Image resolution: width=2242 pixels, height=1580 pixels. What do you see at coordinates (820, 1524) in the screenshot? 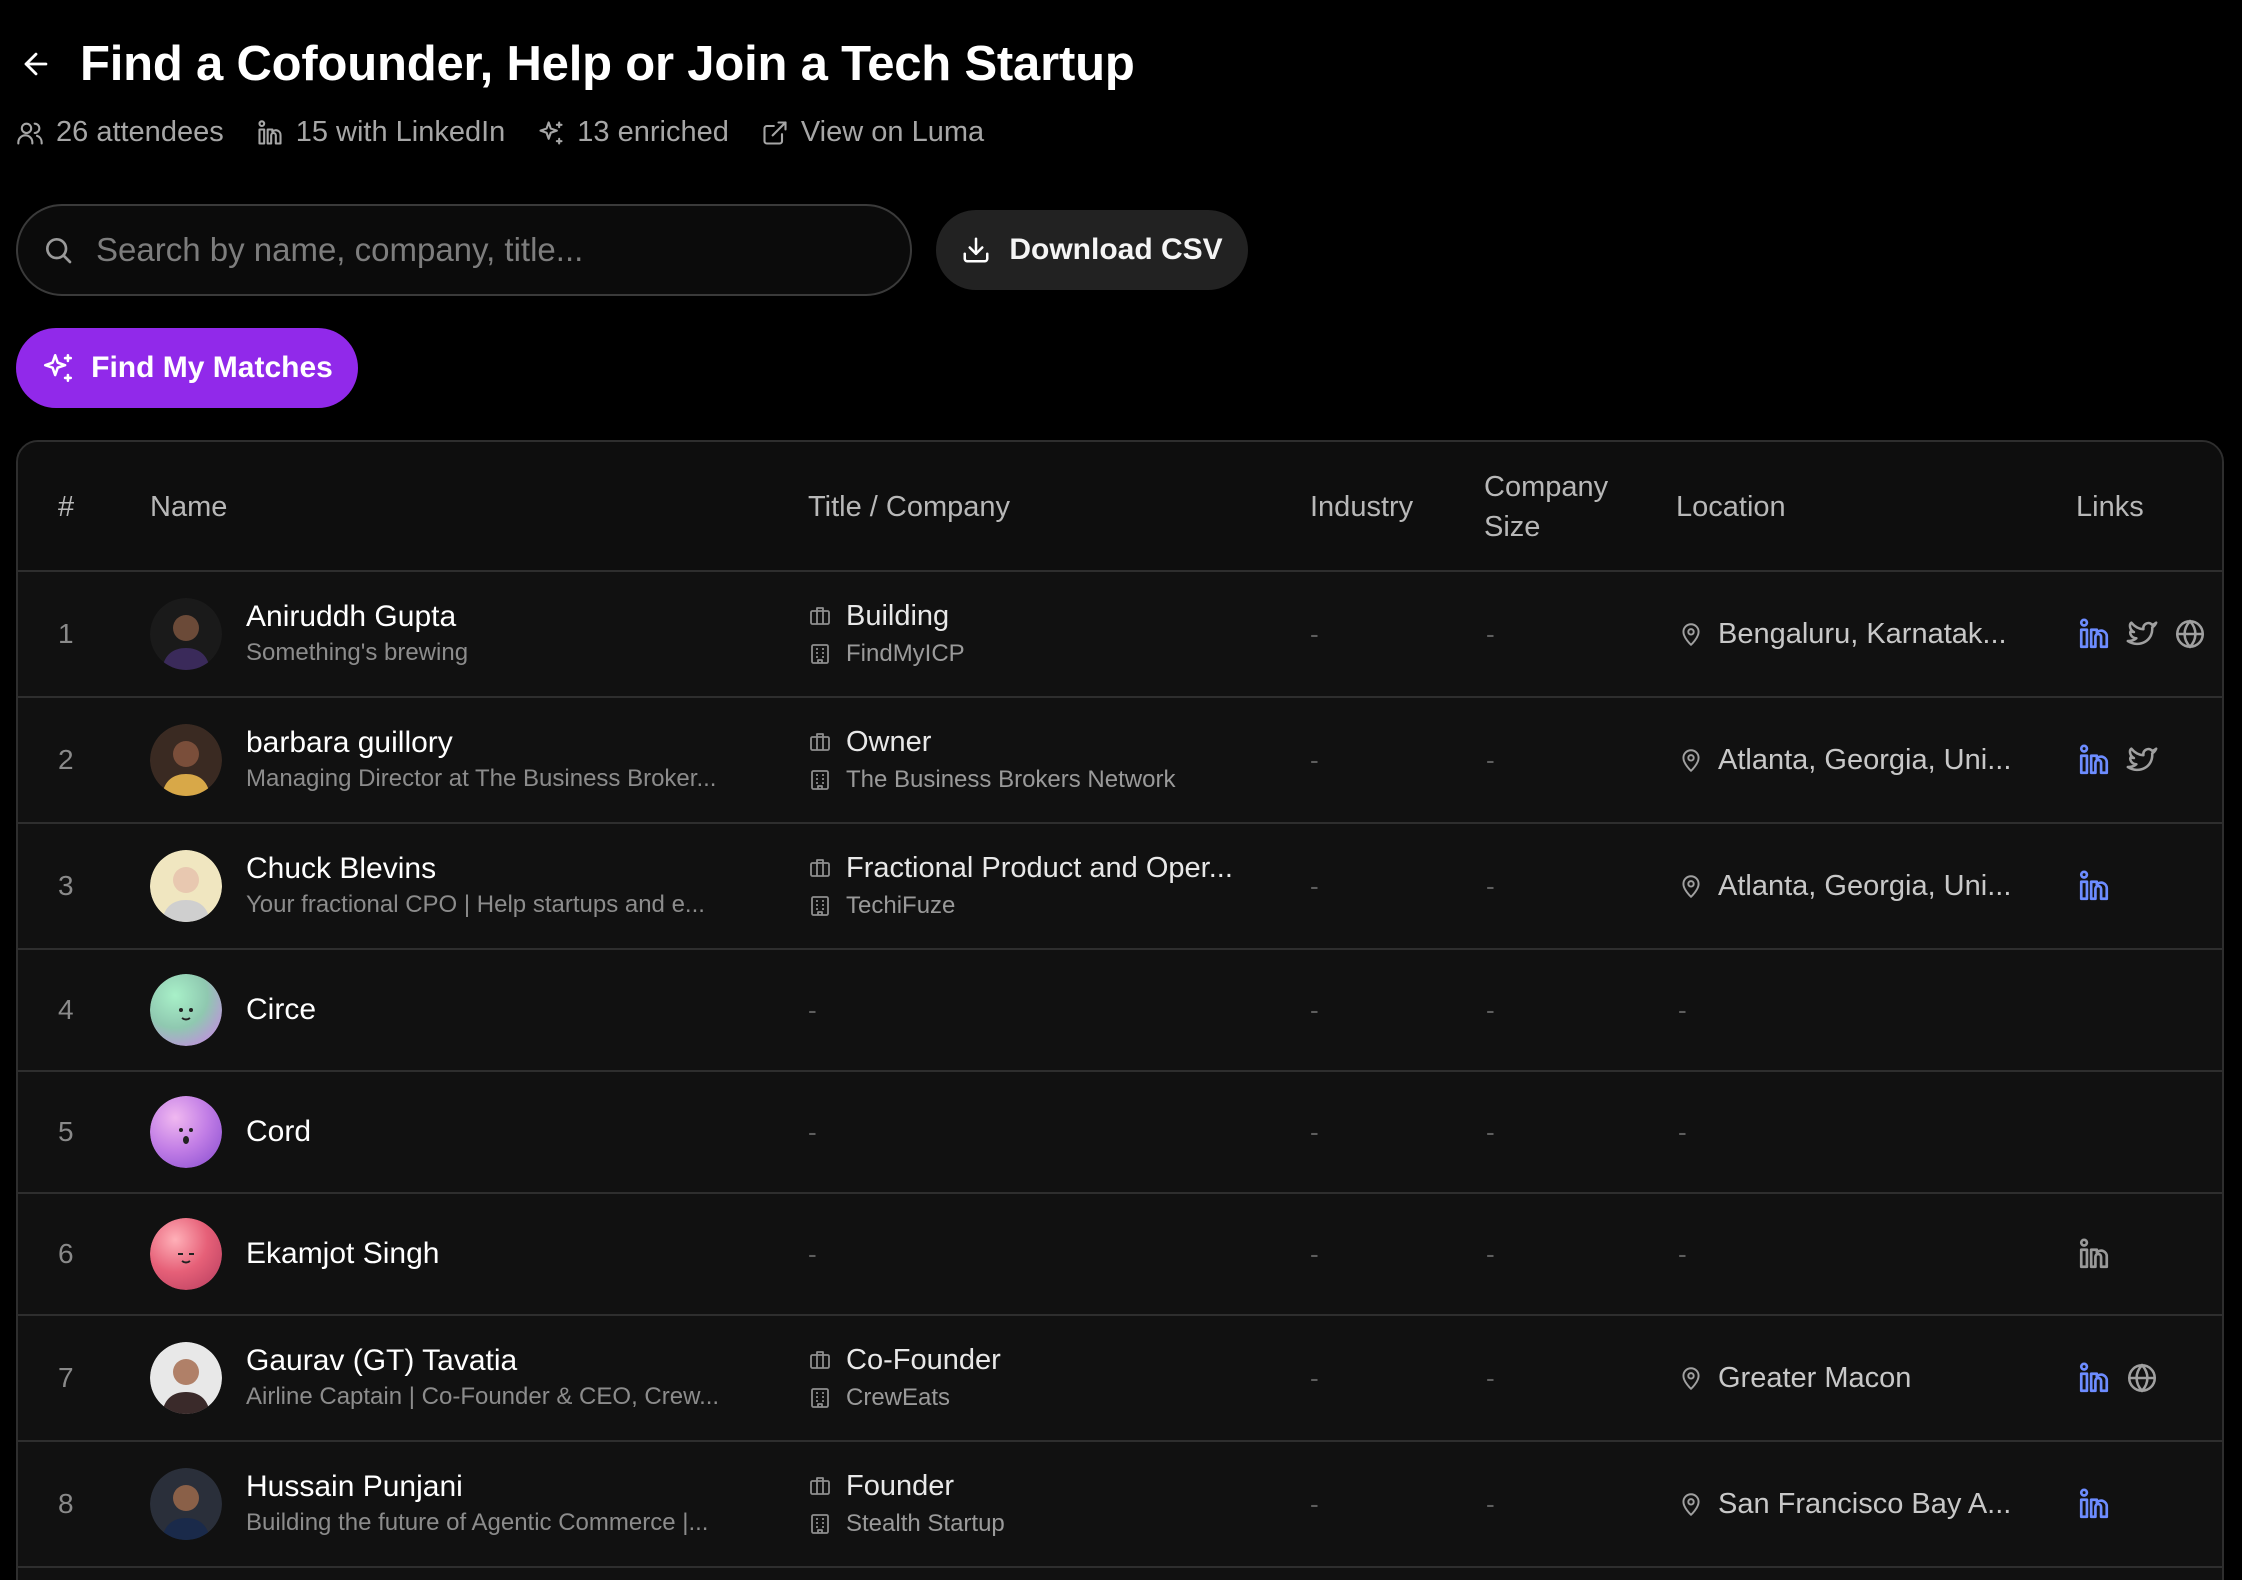
I see `building-icon` at bounding box center [820, 1524].